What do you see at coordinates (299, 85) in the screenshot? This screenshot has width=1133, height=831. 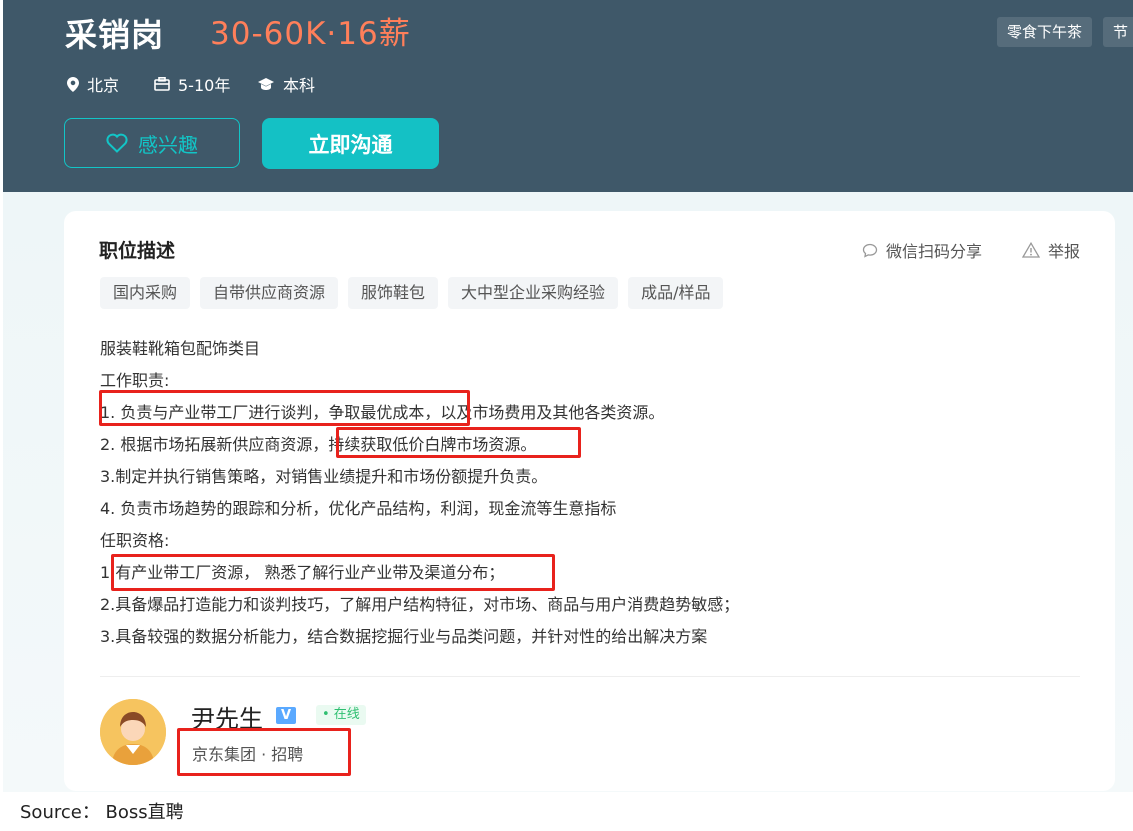 I see `job-education-value: 本科` at bounding box center [299, 85].